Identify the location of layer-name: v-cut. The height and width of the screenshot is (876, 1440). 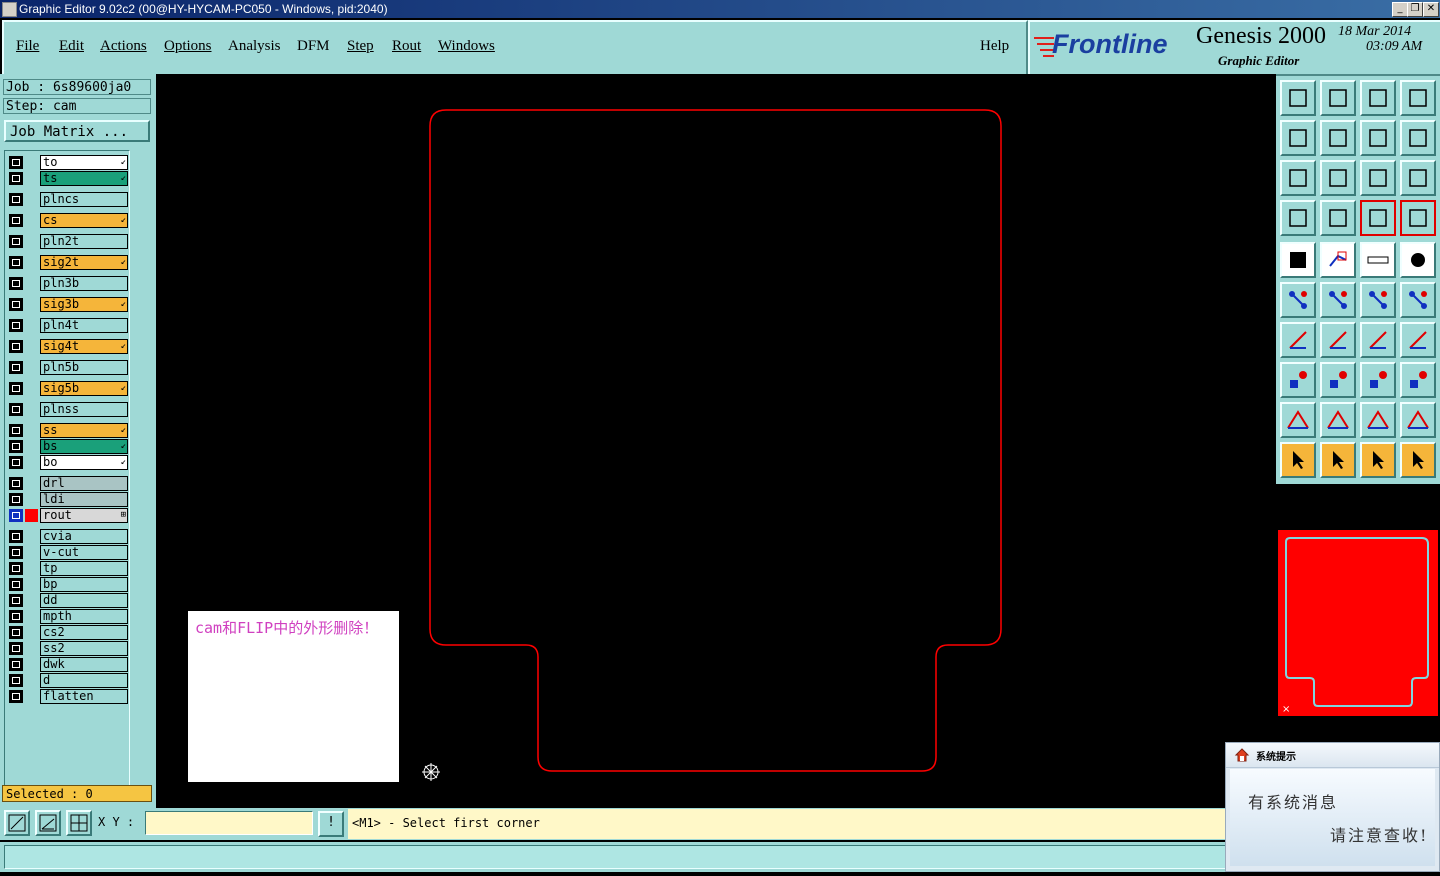
(84, 552).